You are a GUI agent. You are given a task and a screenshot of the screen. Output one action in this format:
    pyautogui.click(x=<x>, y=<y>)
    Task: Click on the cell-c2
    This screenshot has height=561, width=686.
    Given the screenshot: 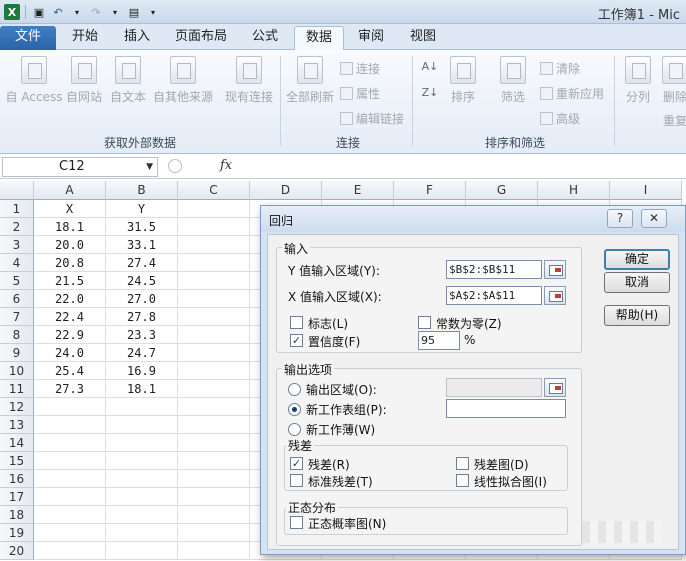 What is the action you would take?
    pyautogui.click(x=214, y=227)
    